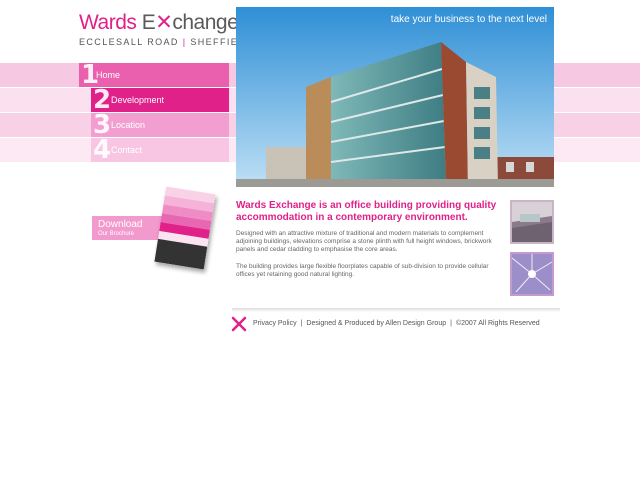 The height and width of the screenshot is (480, 640). I want to click on nav-item-home: 1 Home, so click(154, 75).